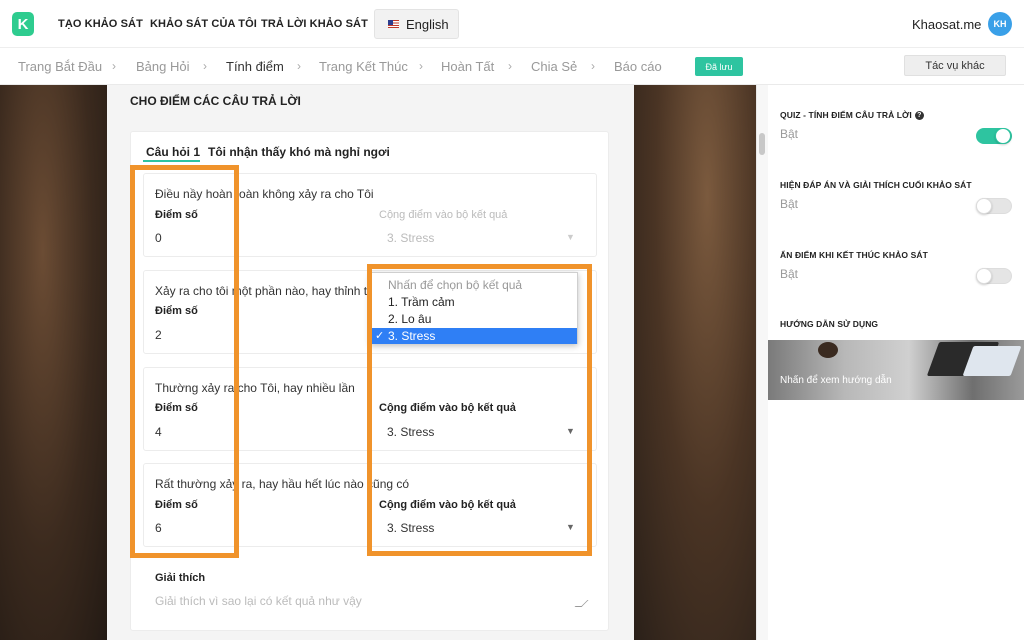 This screenshot has width=1024, height=640. Describe the element at coordinates (184, 361) in the screenshot. I see `highlight-box-scores` at that location.